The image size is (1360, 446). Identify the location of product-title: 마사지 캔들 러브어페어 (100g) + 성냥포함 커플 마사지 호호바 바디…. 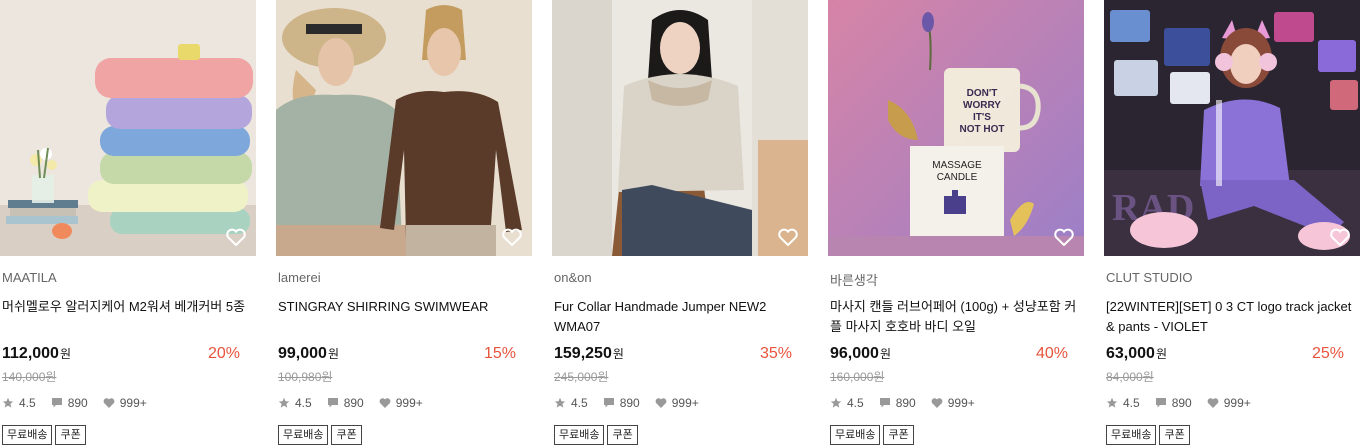
(954, 317).